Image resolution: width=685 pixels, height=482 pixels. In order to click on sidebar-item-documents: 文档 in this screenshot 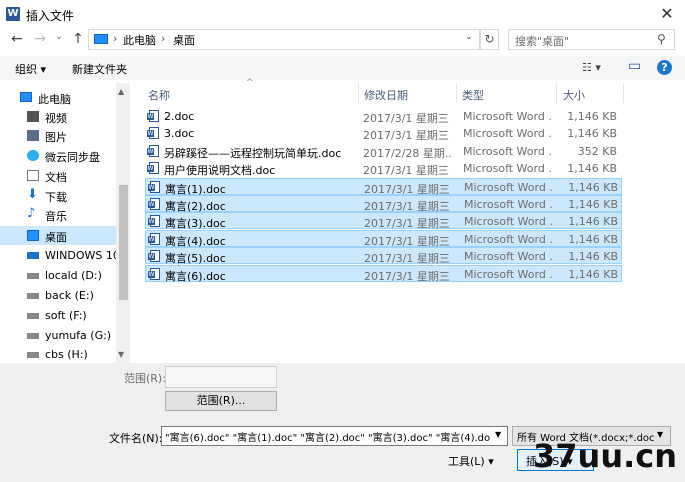, I will do `click(58, 175)`.